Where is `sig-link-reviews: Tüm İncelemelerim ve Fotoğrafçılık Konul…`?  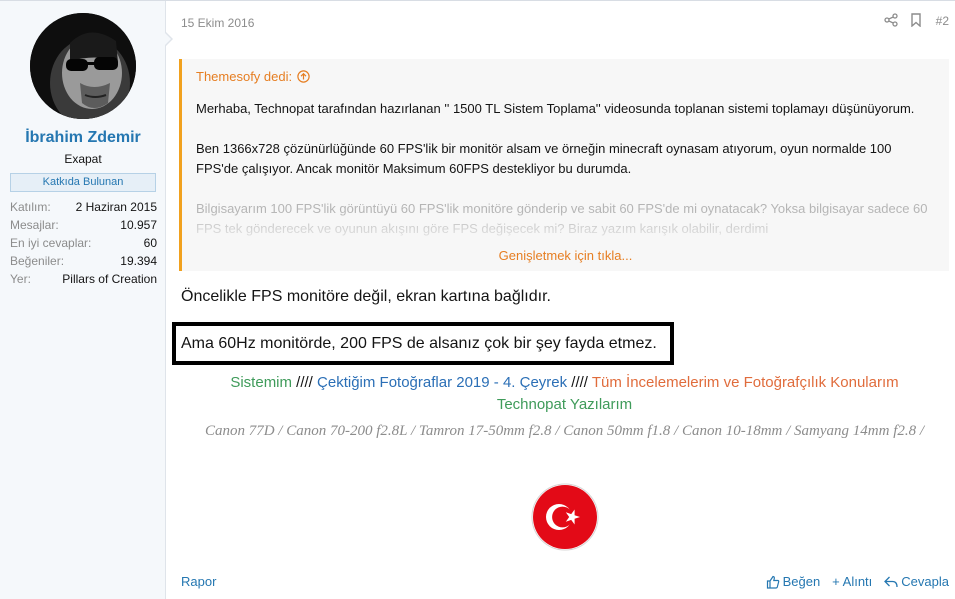 sig-link-reviews: Tüm İncelemelerim ve Fotoğrafçılık Konul… is located at coordinates (745, 382).